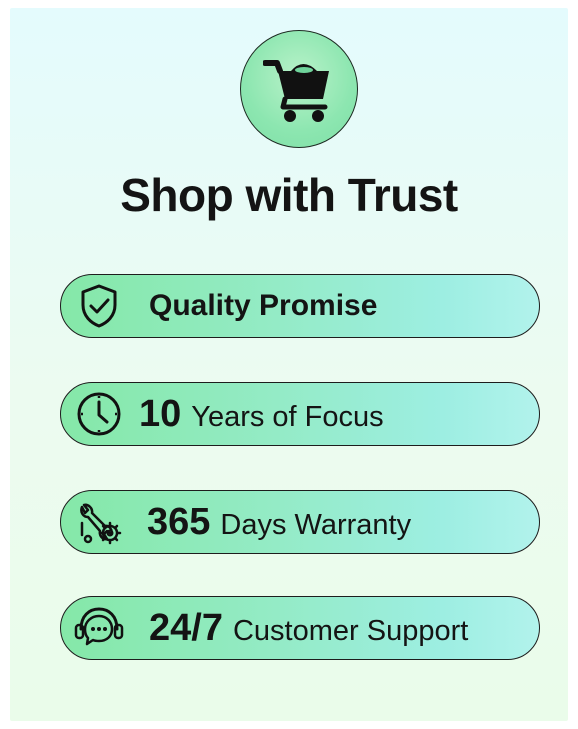 This screenshot has width=578, height=729. Describe the element at coordinates (179, 521) in the screenshot. I see `feature-number: 365` at that location.